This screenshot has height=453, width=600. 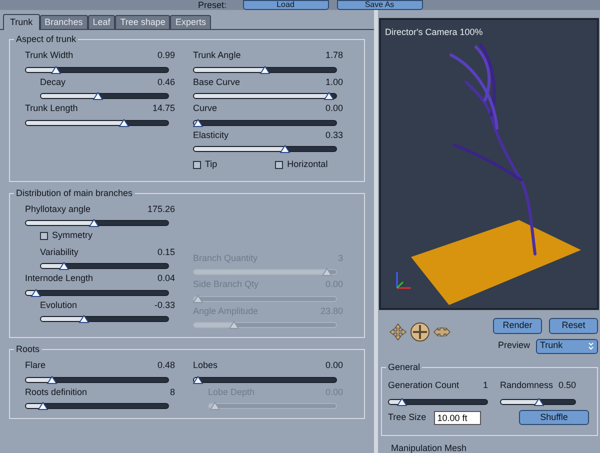 What do you see at coordinates (205, 108) in the screenshot?
I see `slider-label: Curve` at bounding box center [205, 108].